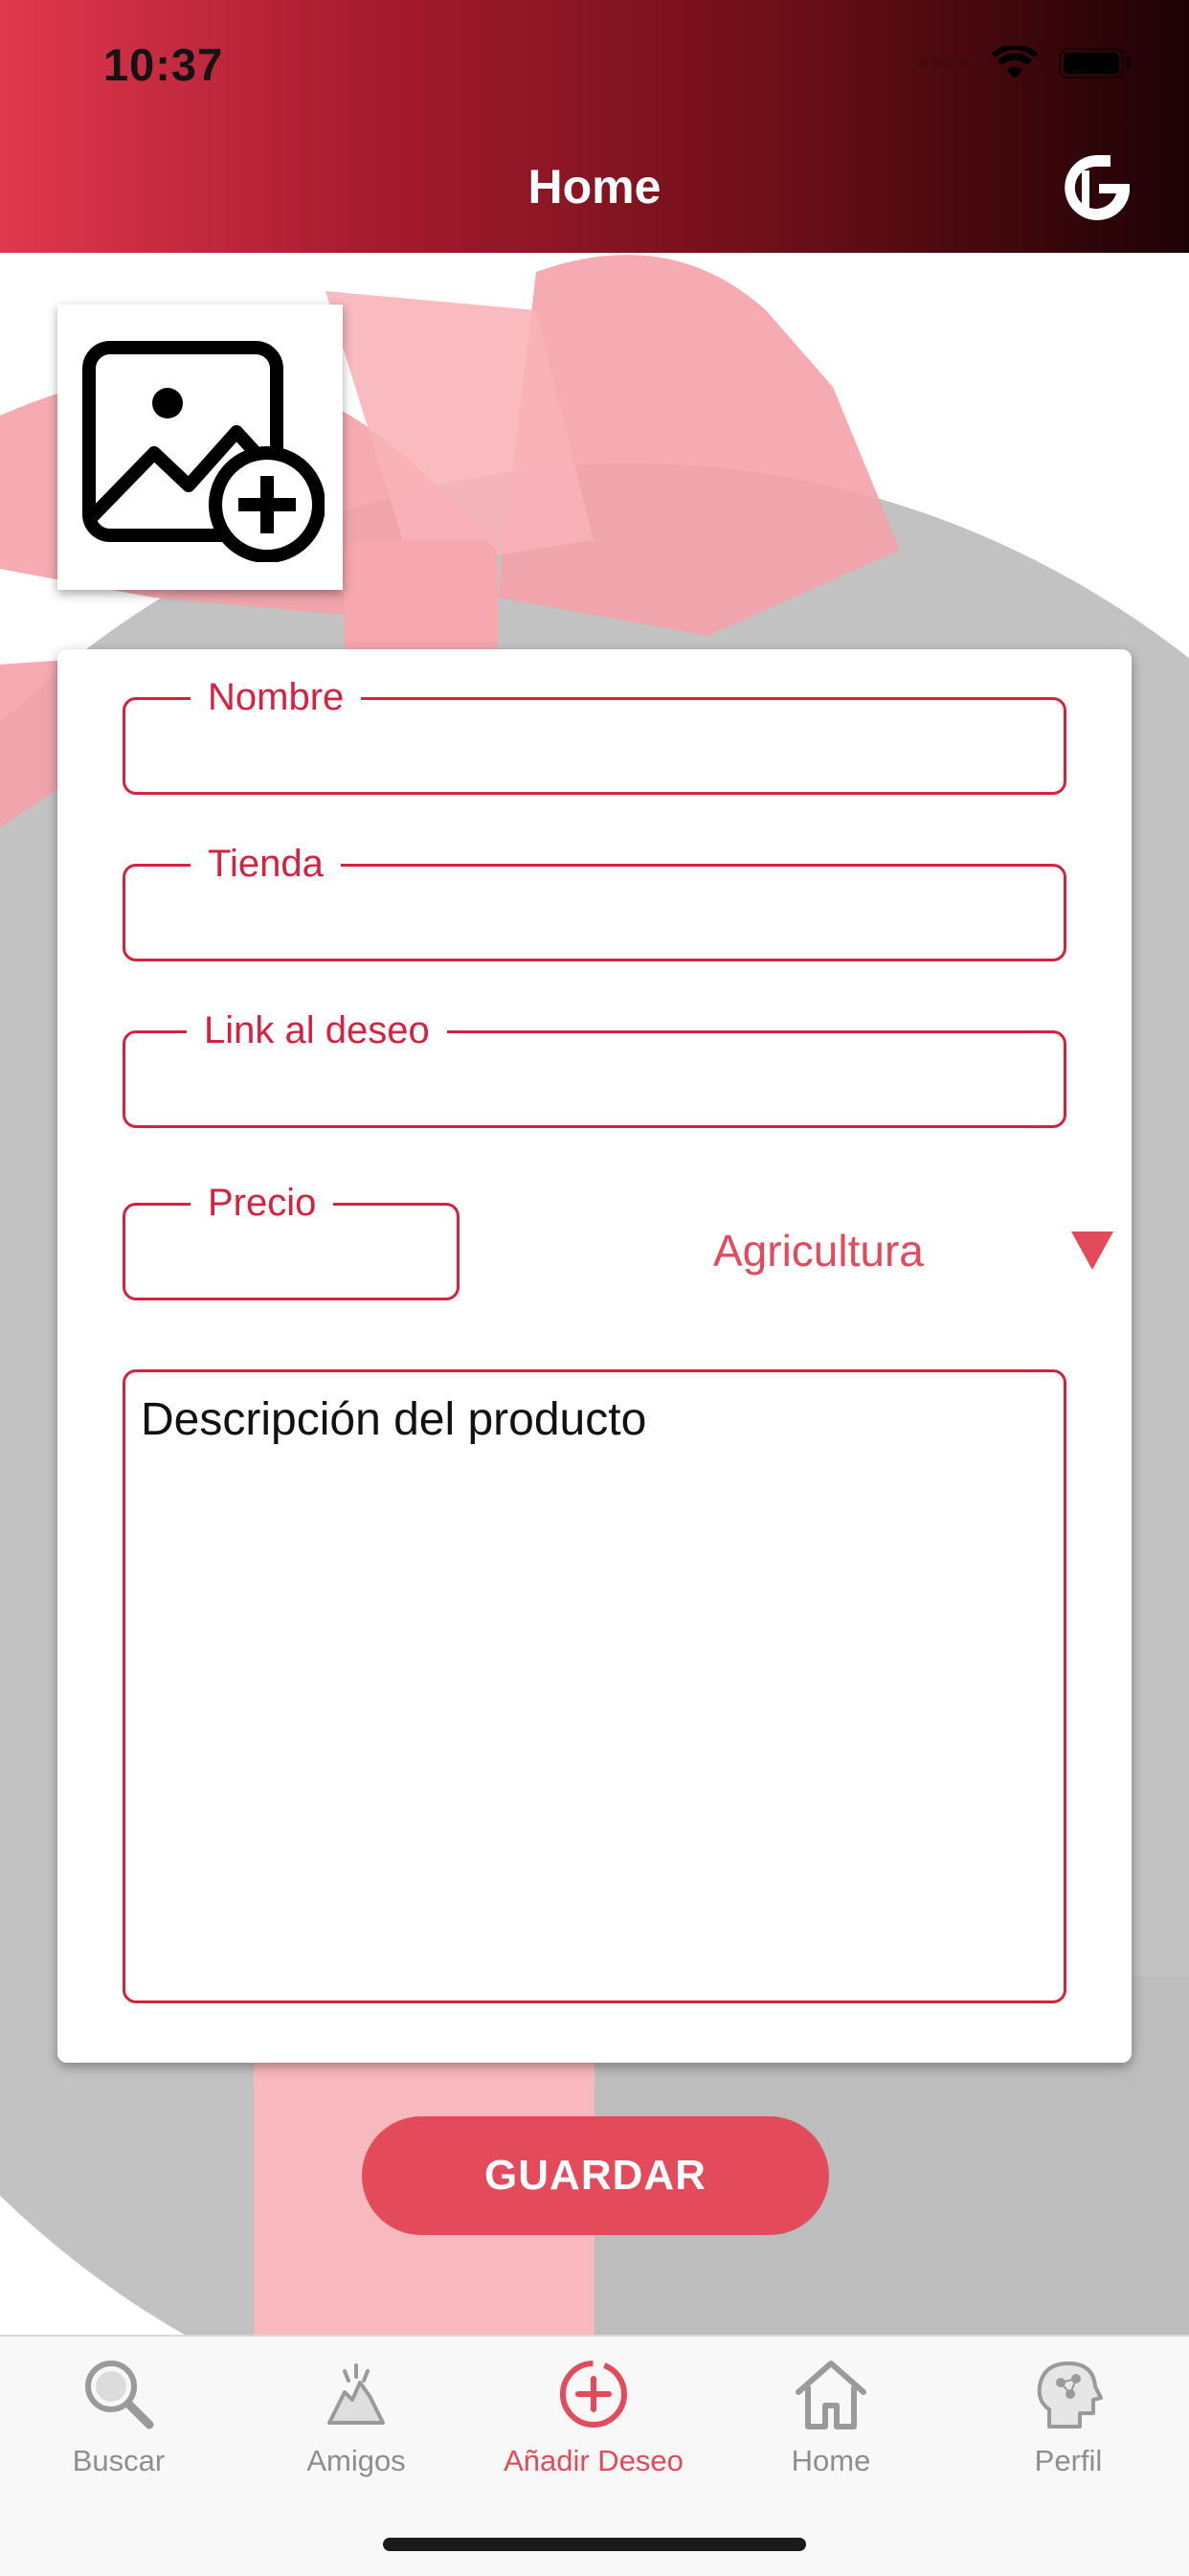  I want to click on nombre-input, so click(594, 748).